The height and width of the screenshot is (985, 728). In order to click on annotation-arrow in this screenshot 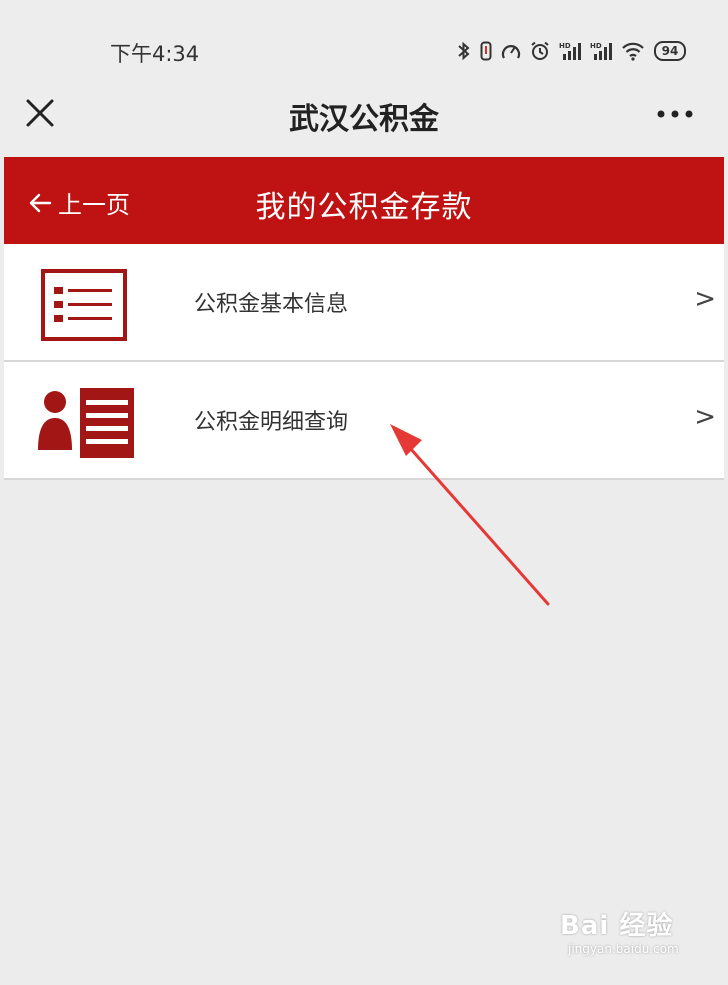, I will do `click(470, 515)`.